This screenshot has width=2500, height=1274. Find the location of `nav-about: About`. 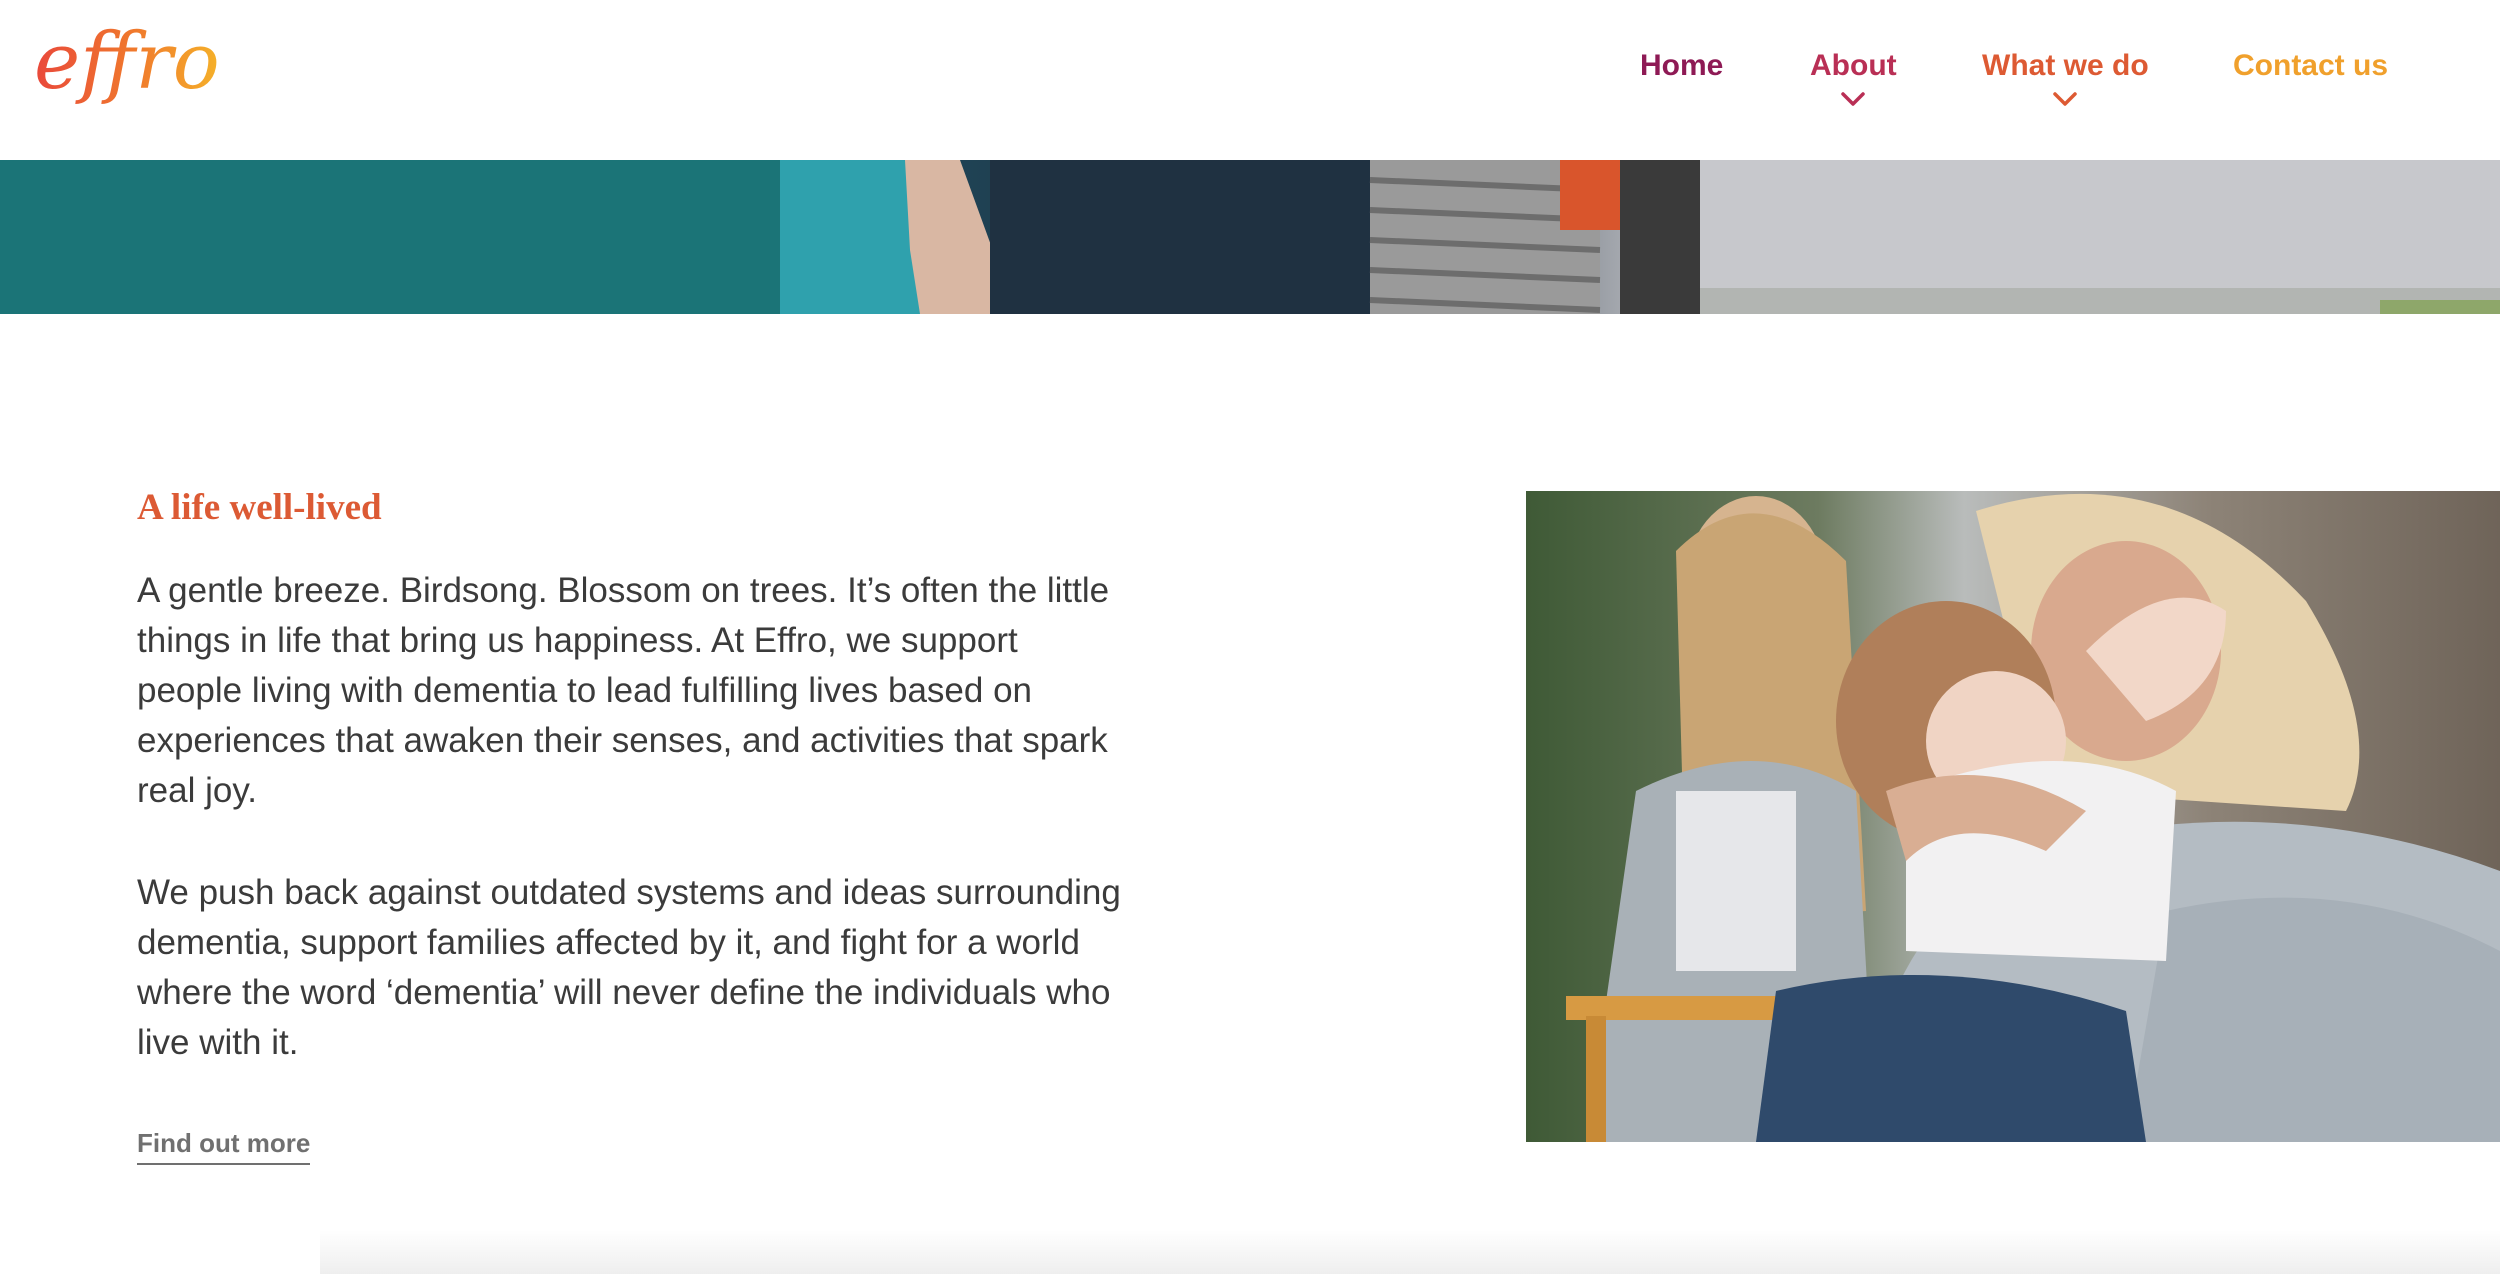

nav-about: About is located at coordinates (1853, 77).